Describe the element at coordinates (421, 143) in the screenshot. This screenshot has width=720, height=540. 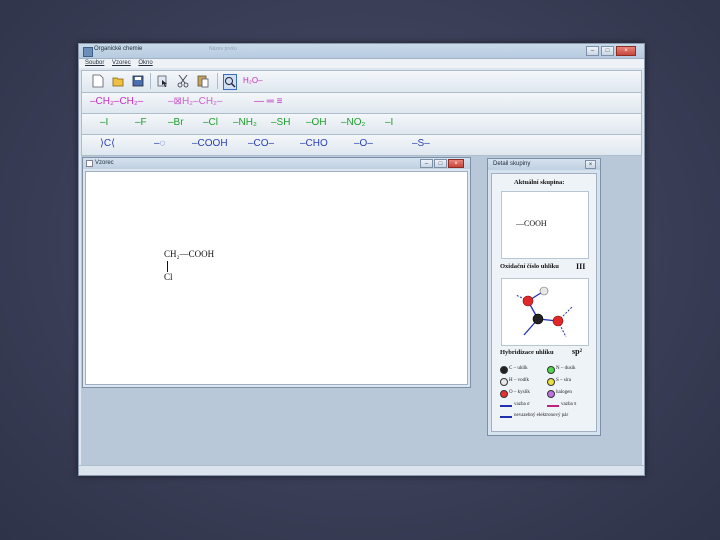
I see `group-s: –S–` at that location.